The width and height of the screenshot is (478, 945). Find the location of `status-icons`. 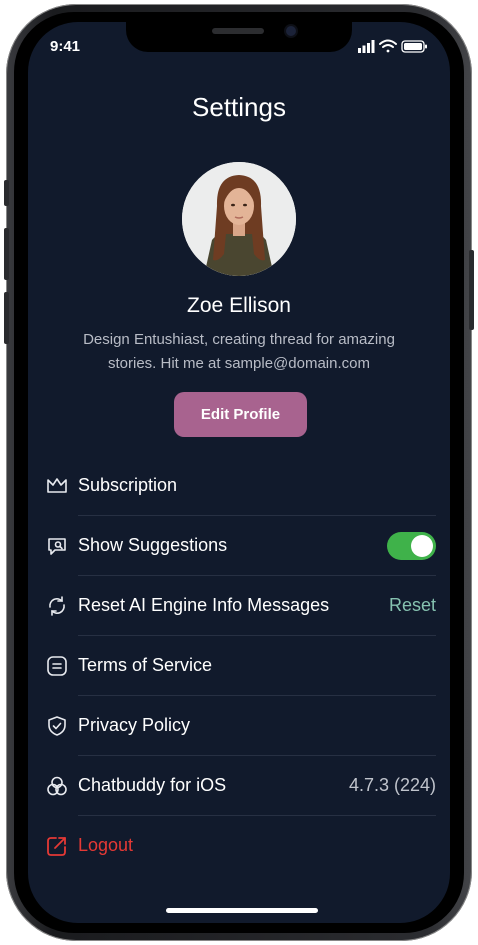

status-icons is located at coordinates (393, 46).